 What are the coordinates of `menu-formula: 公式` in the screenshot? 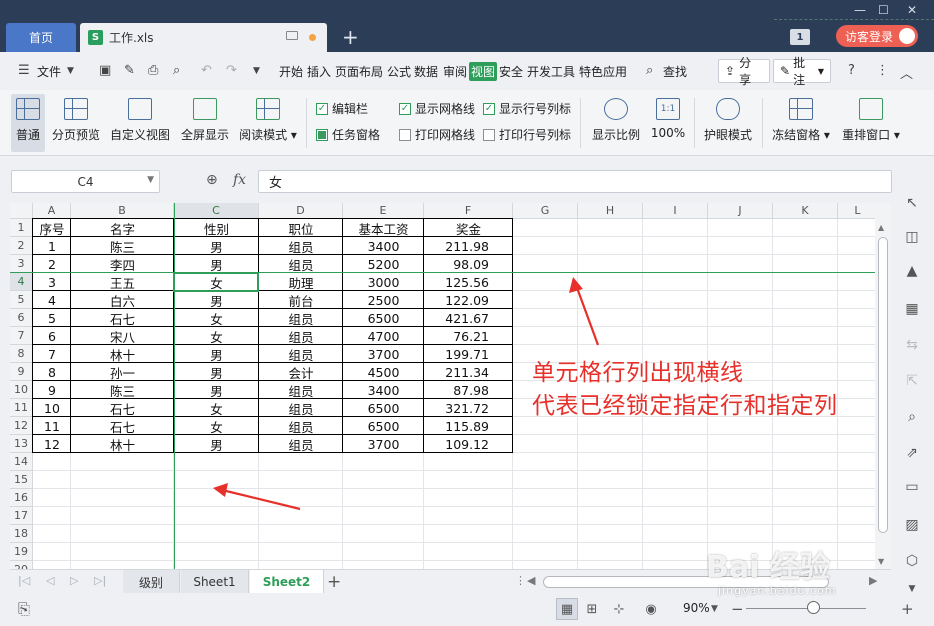 It's located at (399, 71).